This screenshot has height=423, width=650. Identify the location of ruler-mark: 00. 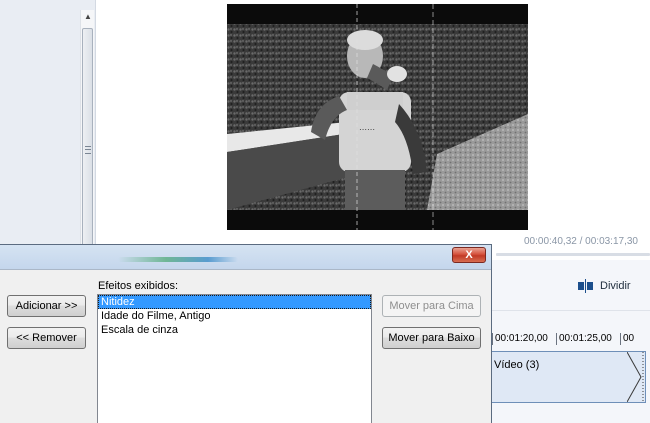
(629, 338).